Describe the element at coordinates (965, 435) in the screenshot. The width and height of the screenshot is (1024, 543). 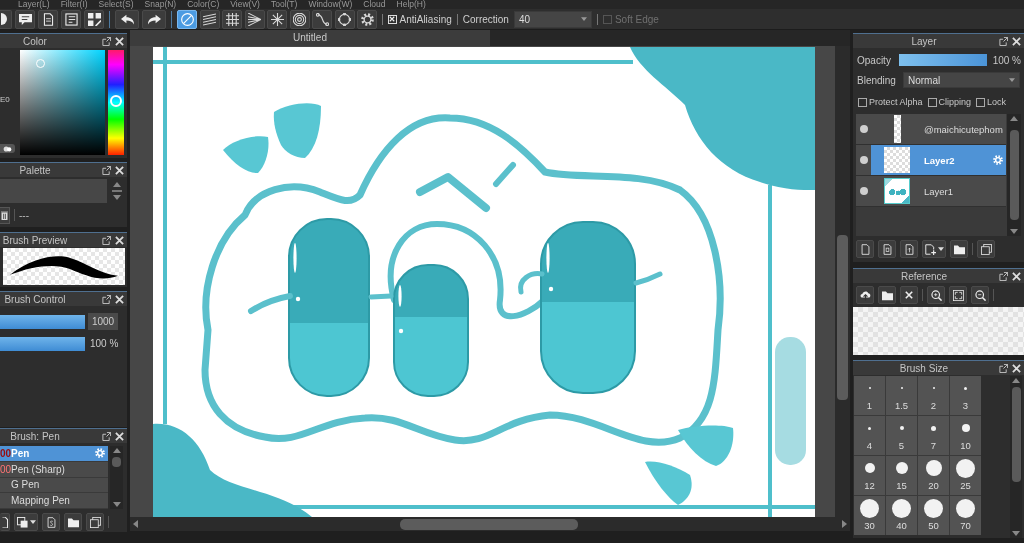
I see `brush-size-item: 10` at that location.